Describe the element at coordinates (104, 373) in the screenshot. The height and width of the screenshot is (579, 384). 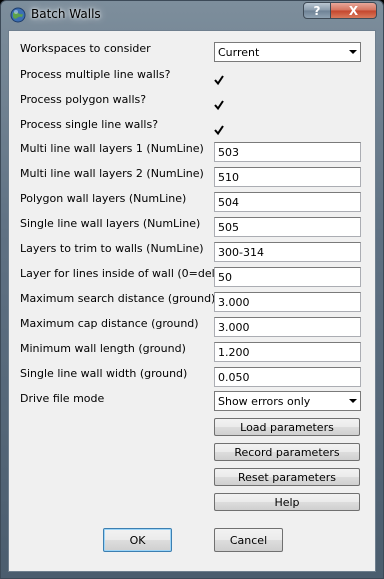
I see `single-width-label: Single line wall width (ground)` at that location.